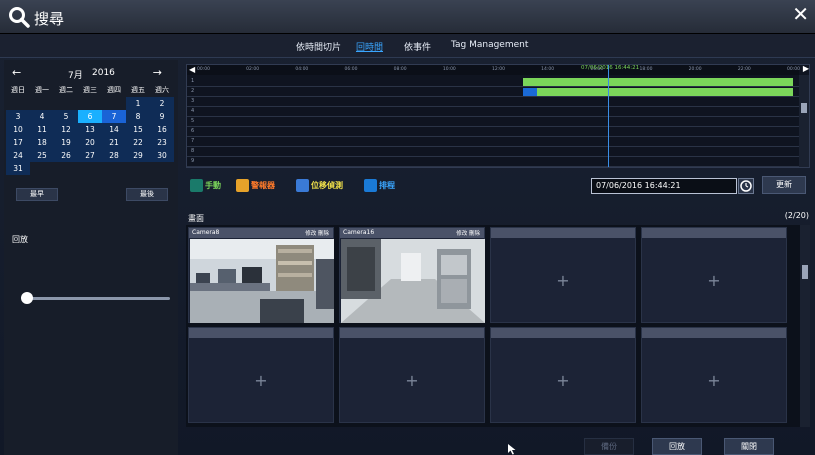 The width and height of the screenshot is (815, 455). I want to click on prev-month-icon: ←, so click(16, 72).